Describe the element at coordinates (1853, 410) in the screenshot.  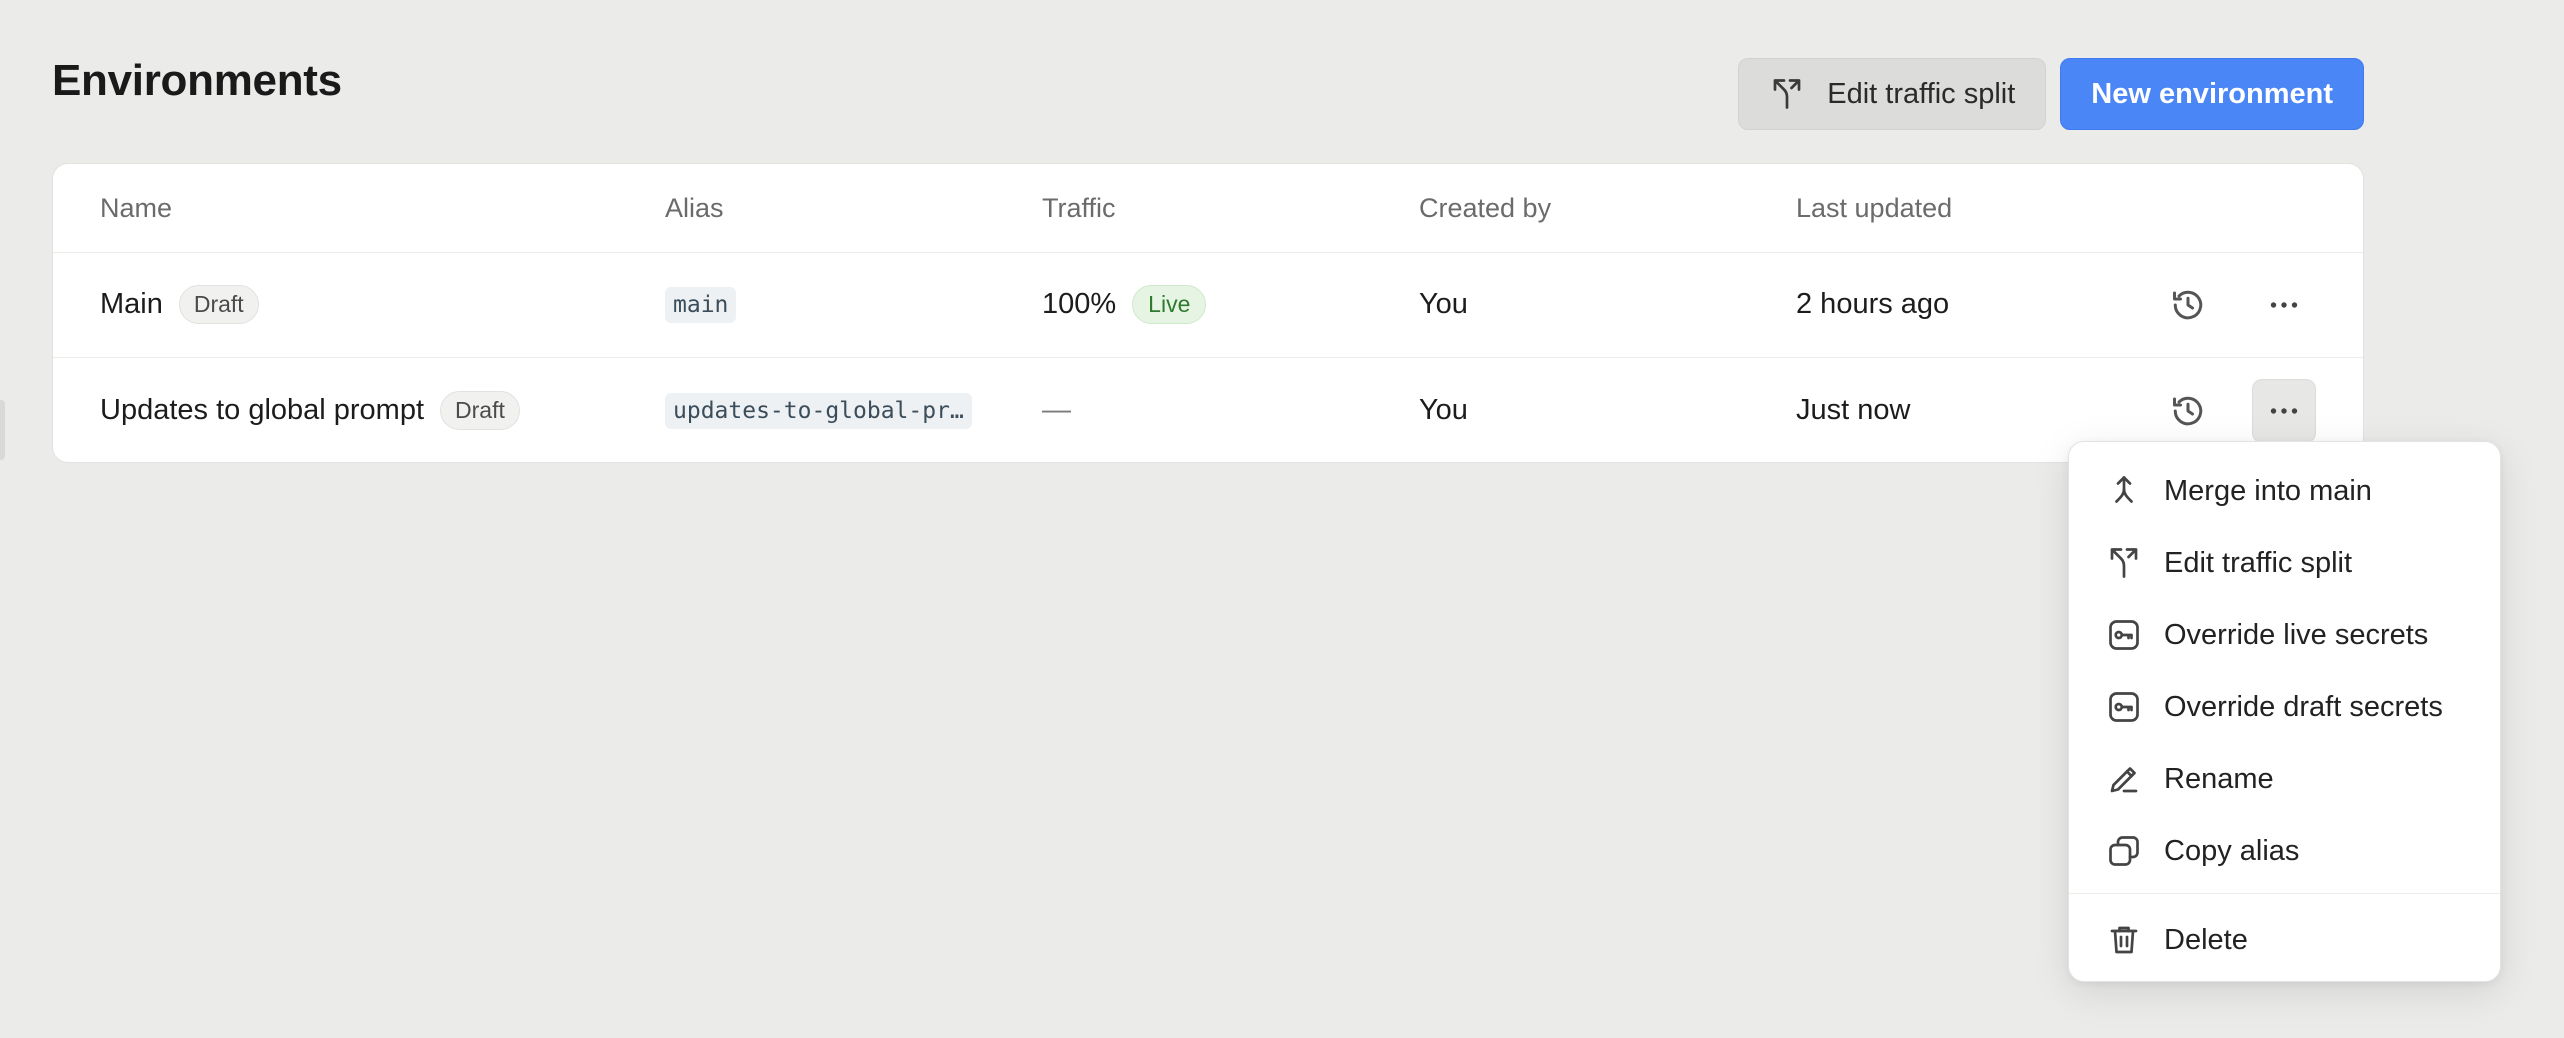
I see `last-updated-cell: Just now` at that location.